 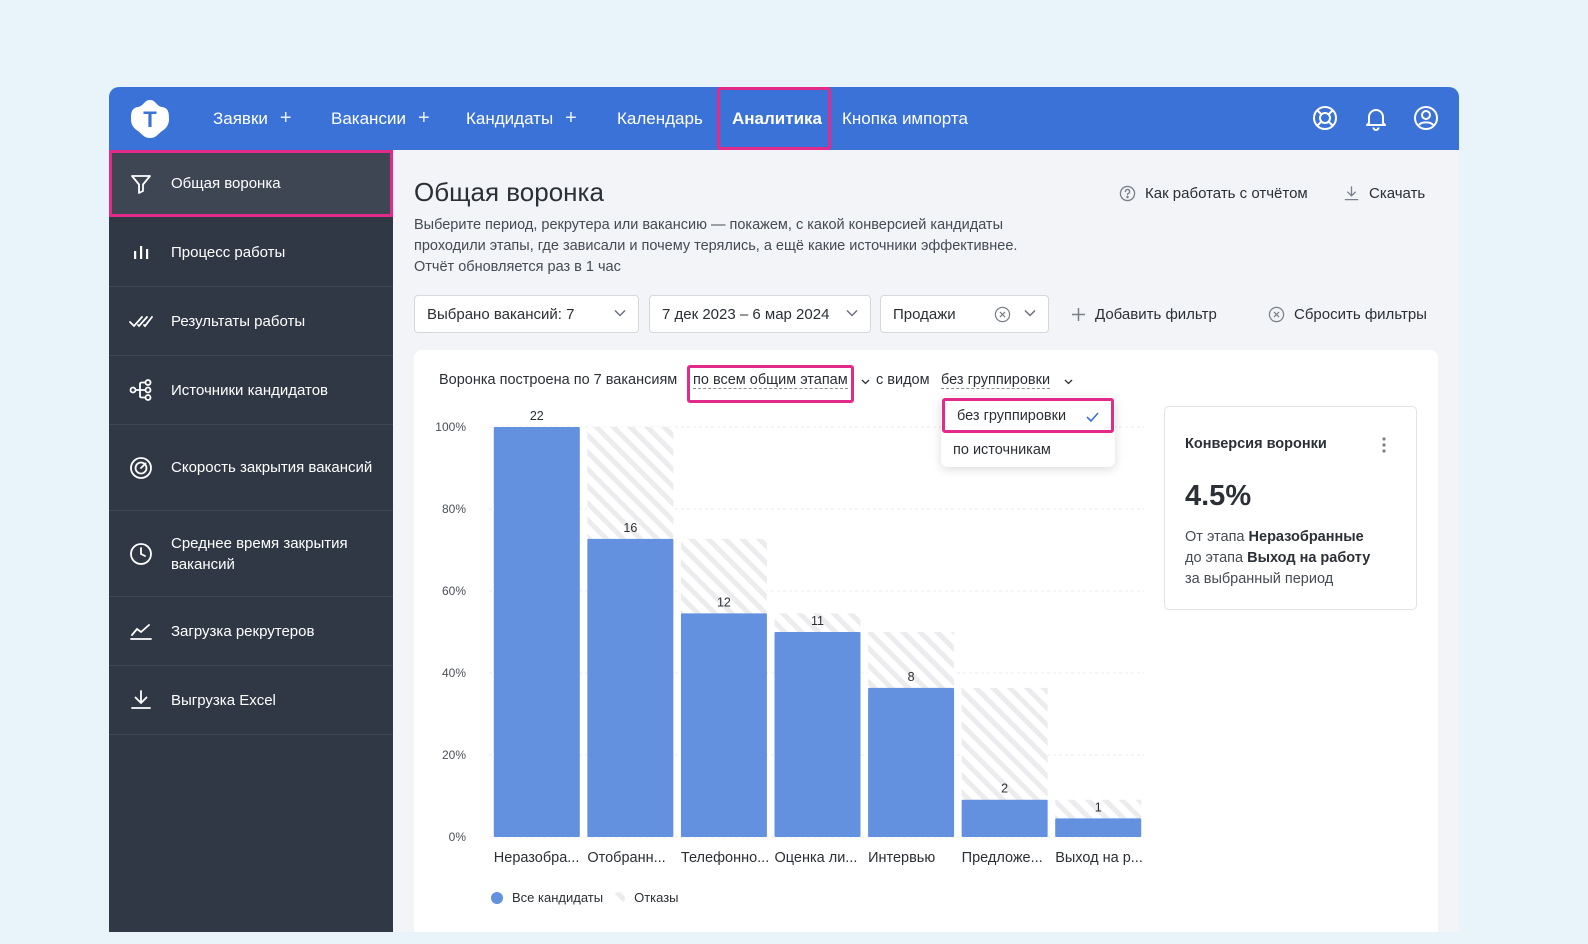 What do you see at coordinates (585, 897) in the screenshot?
I see `chart-legend: Все кандидаты Отказы` at bounding box center [585, 897].